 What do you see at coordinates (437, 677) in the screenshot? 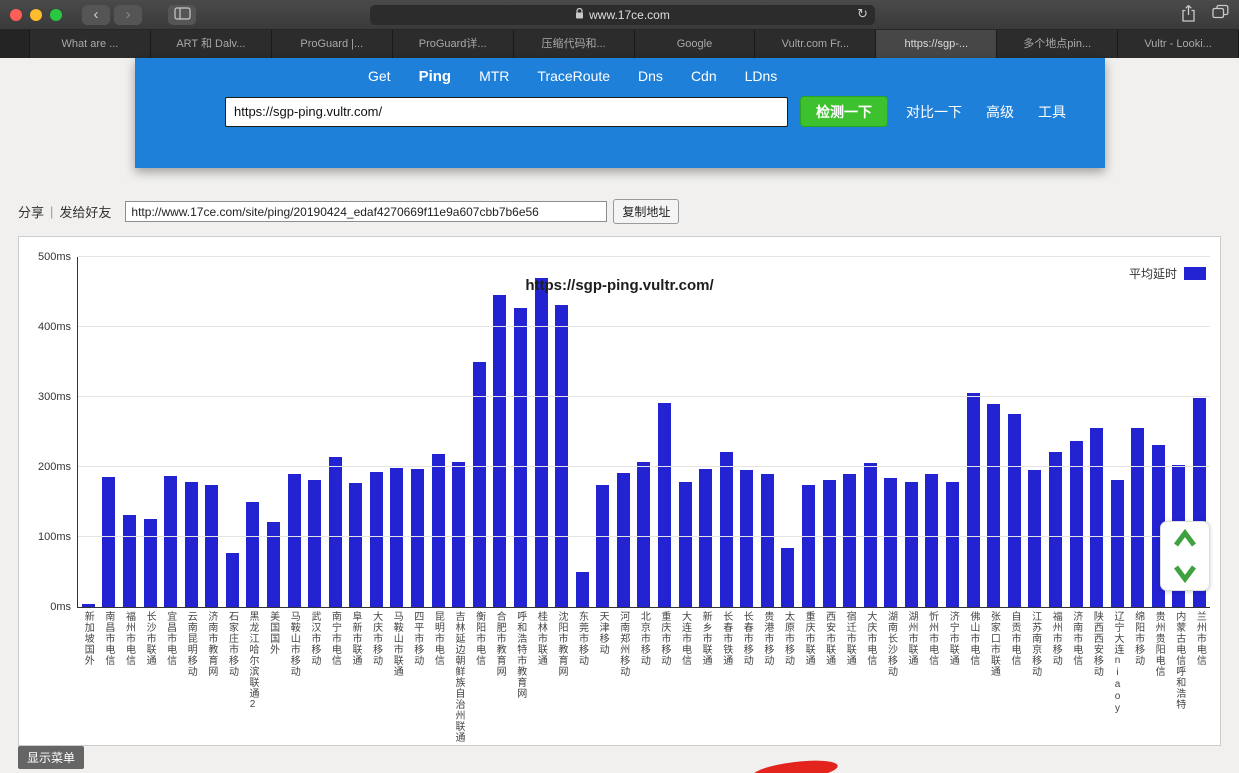
I see `x-label-slot: 昆明市电信` at bounding box center [437, 677].